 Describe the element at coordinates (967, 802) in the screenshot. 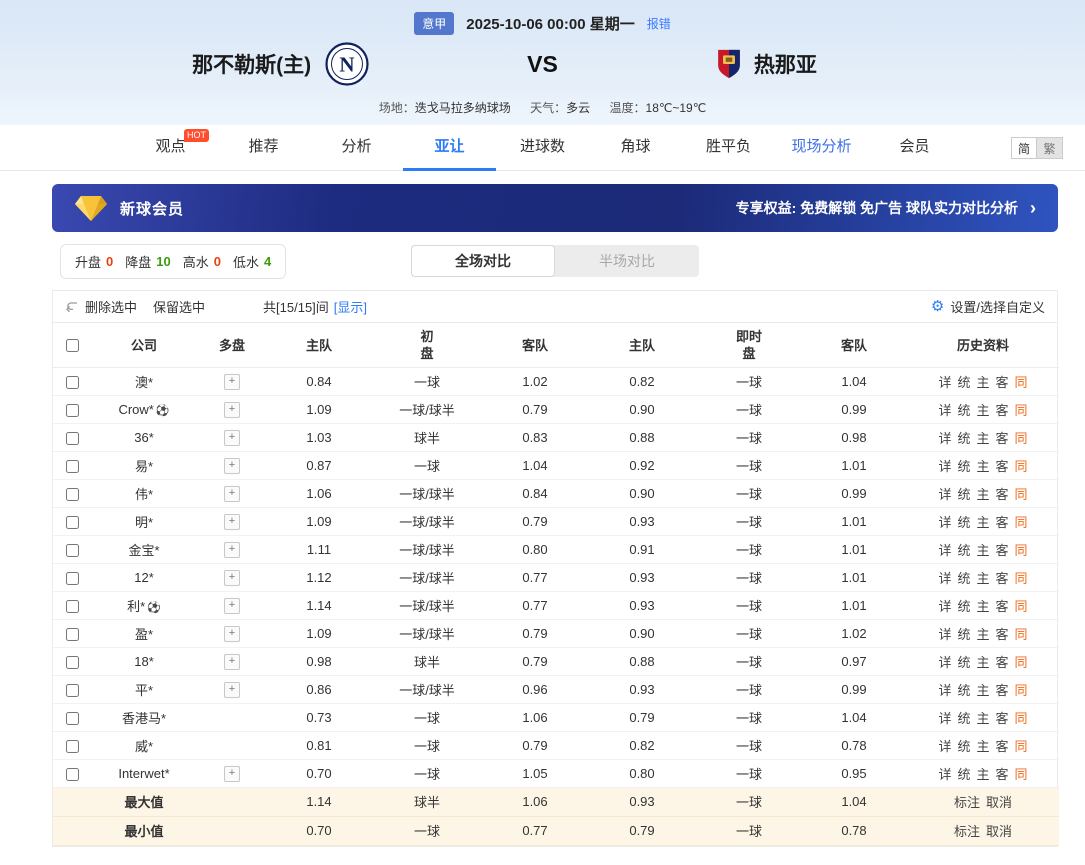

I see `mark-action-link: 标注` at that location.